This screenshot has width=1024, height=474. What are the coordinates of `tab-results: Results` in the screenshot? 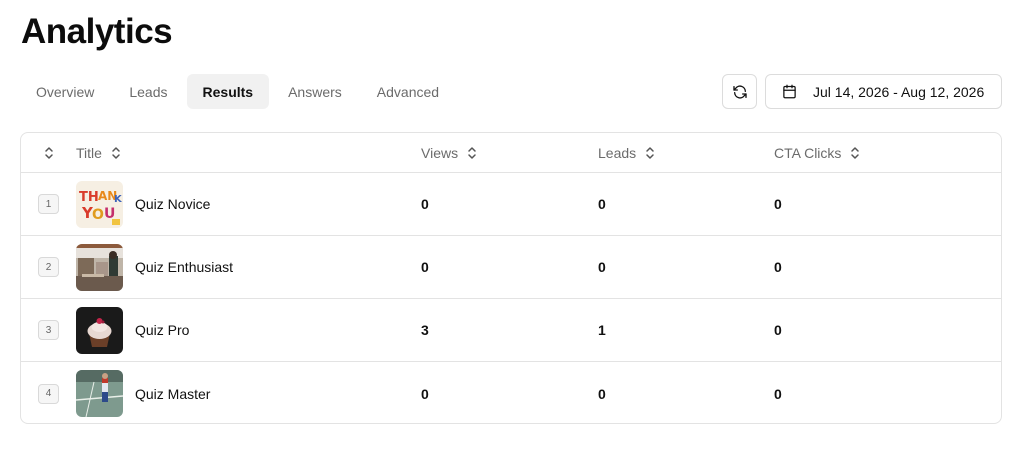 It's located at (228, 91).